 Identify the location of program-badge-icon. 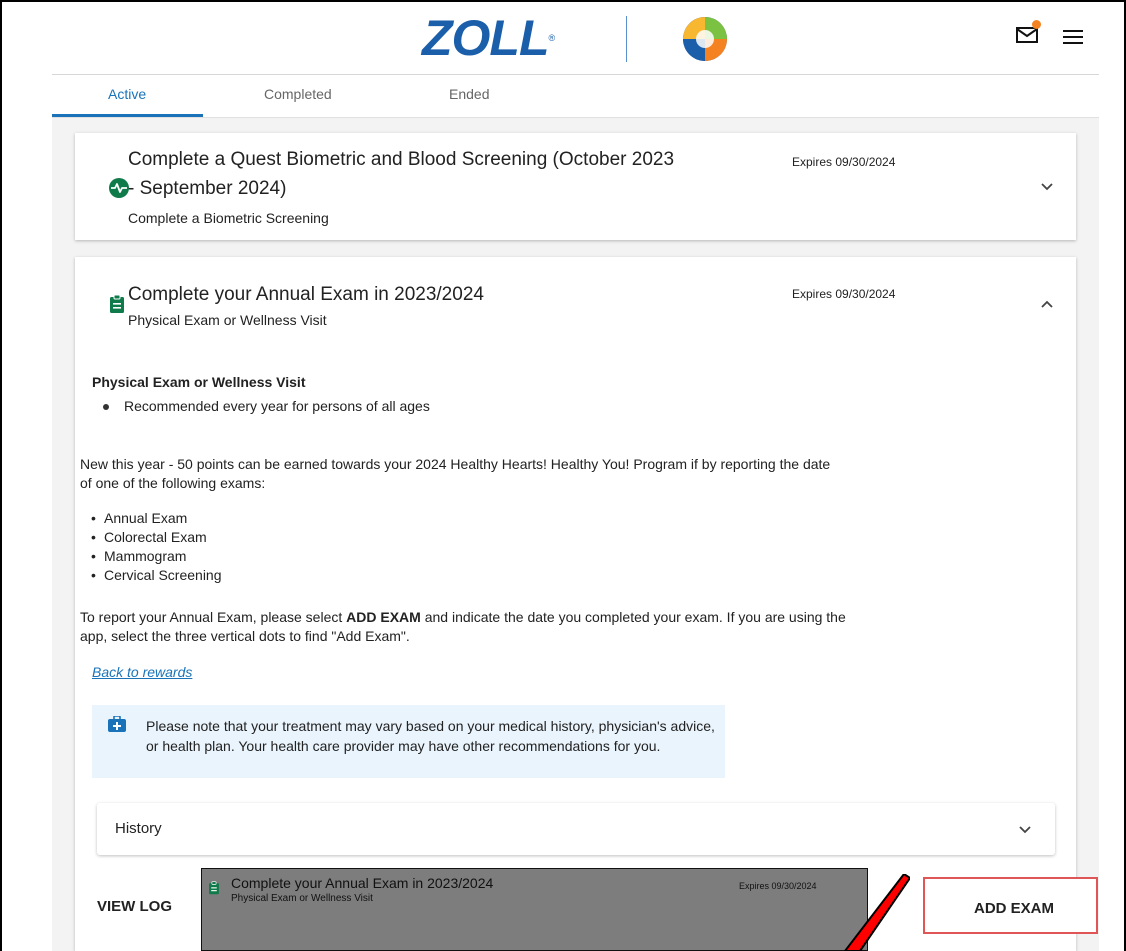
(705, 39).